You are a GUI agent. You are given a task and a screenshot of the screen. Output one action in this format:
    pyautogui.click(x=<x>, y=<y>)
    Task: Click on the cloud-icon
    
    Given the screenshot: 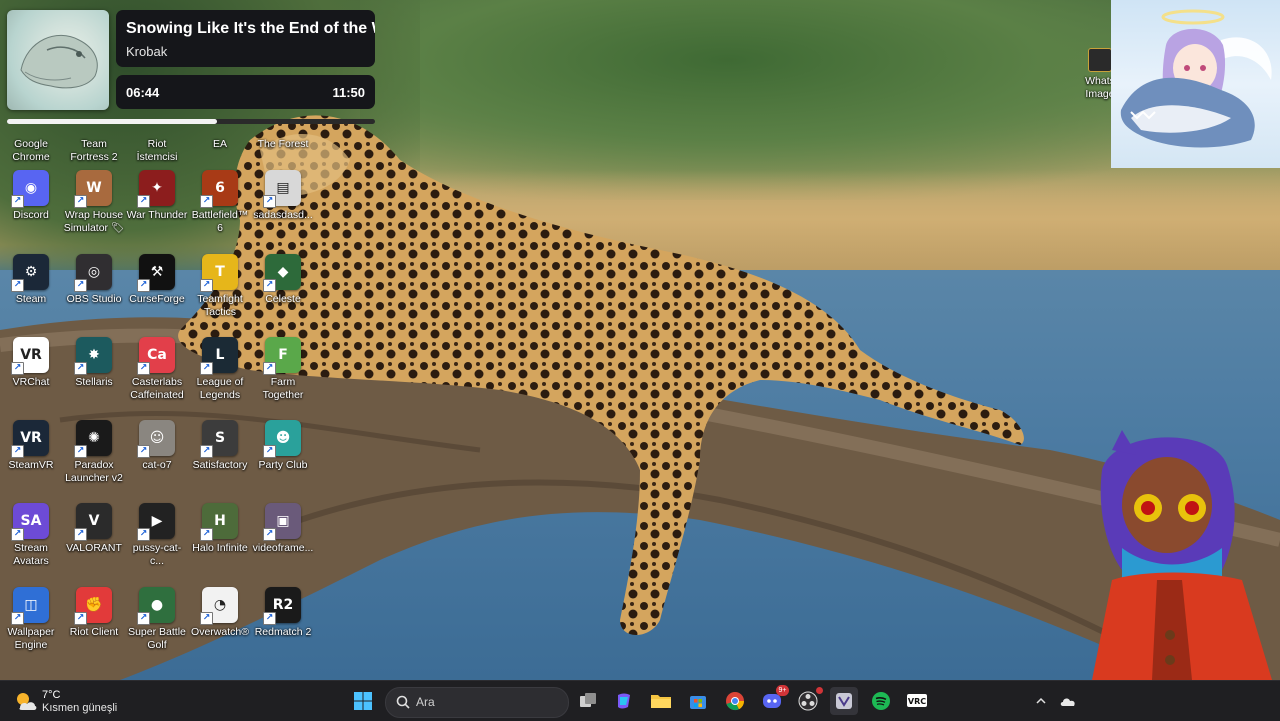 What is the action you would take?
    pyautogui.click(x=1067, y=702)
    